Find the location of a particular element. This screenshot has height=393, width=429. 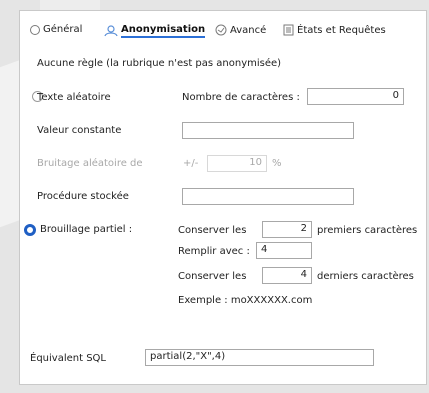

keep-last-field: 4 is located at coordinates (287, 275).